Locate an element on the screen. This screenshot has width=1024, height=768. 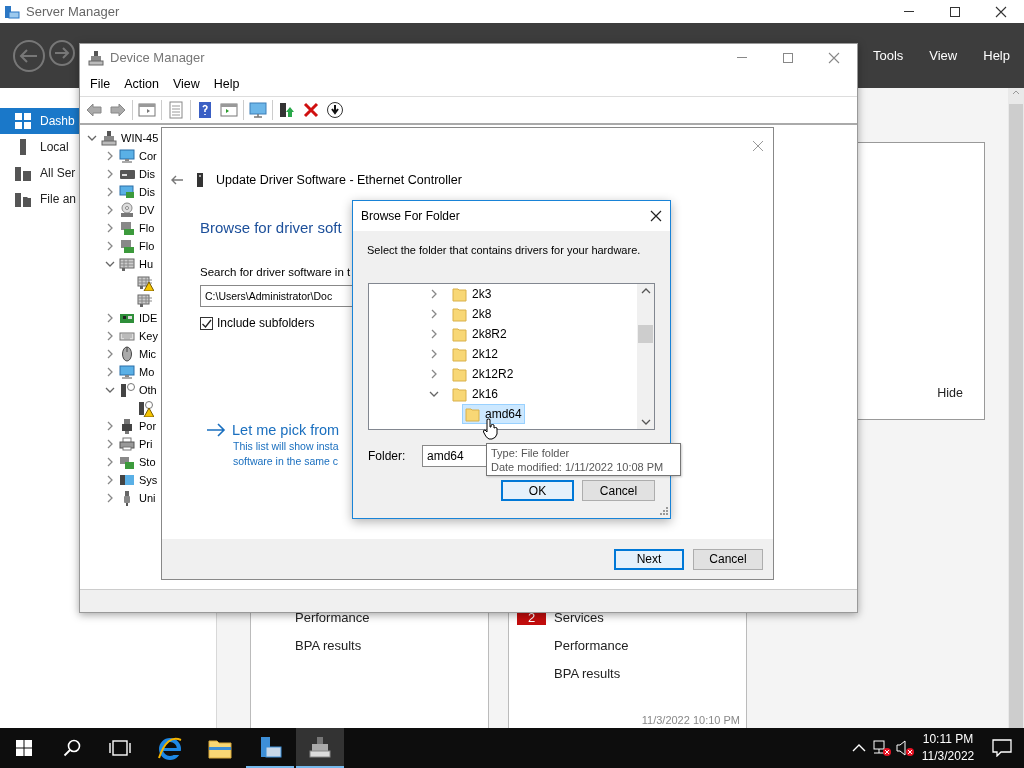
task-view-icon is located at coordinates (120, 748).